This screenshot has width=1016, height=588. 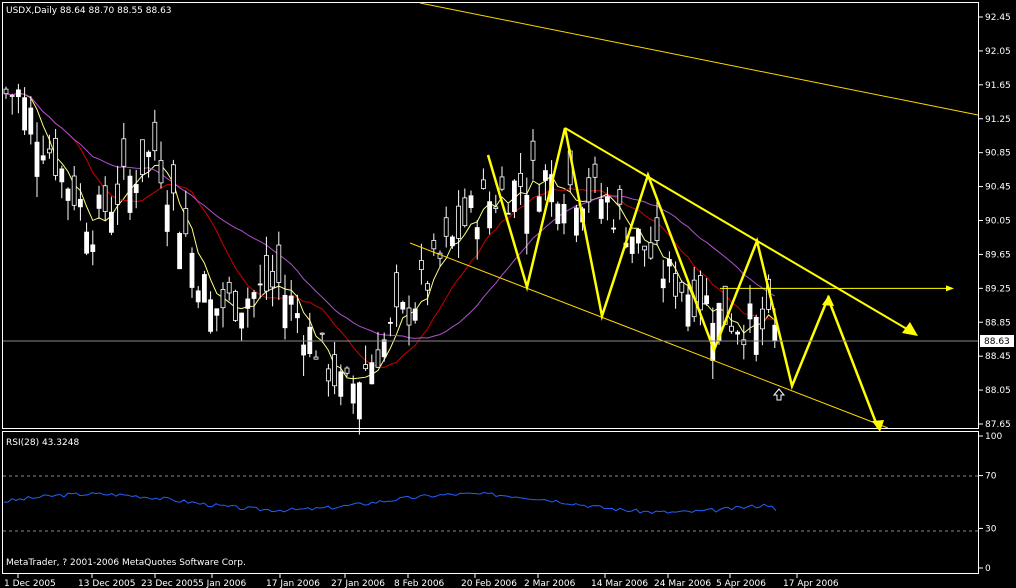 What do you see at coordinates (489, 583) in the screenshot?
I see `date-tick-label: 20 Feb 2006` at bounding box center [489, 583].